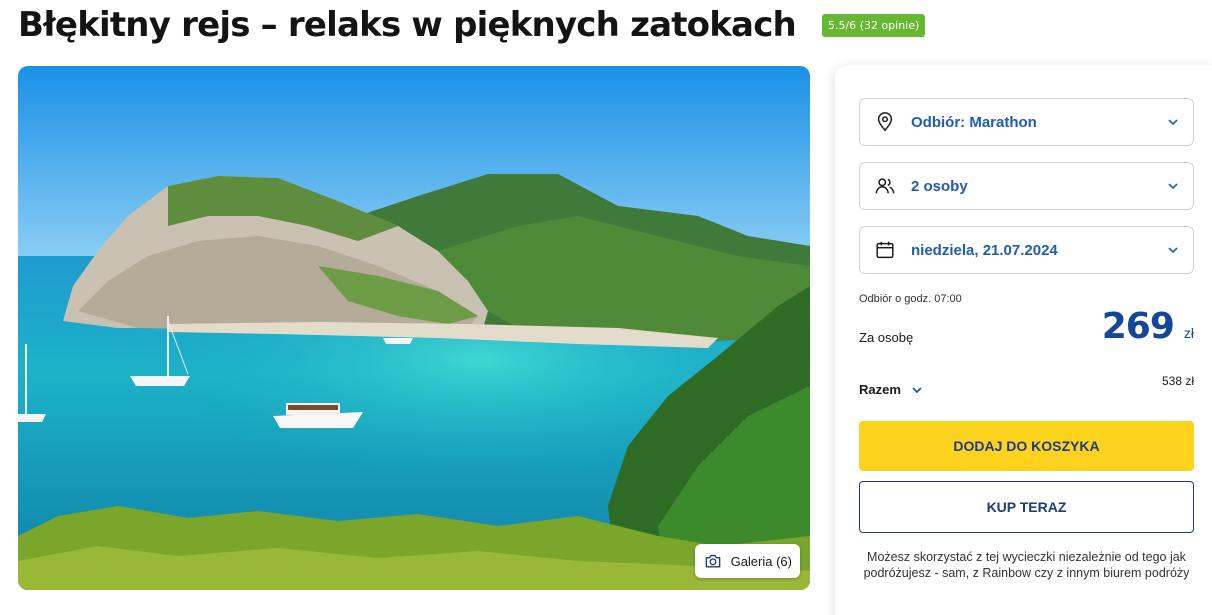 The height and width of the screenshot is (615, 1212). I want to click on persons-select-label: 2 osoby, so click(939, 186).